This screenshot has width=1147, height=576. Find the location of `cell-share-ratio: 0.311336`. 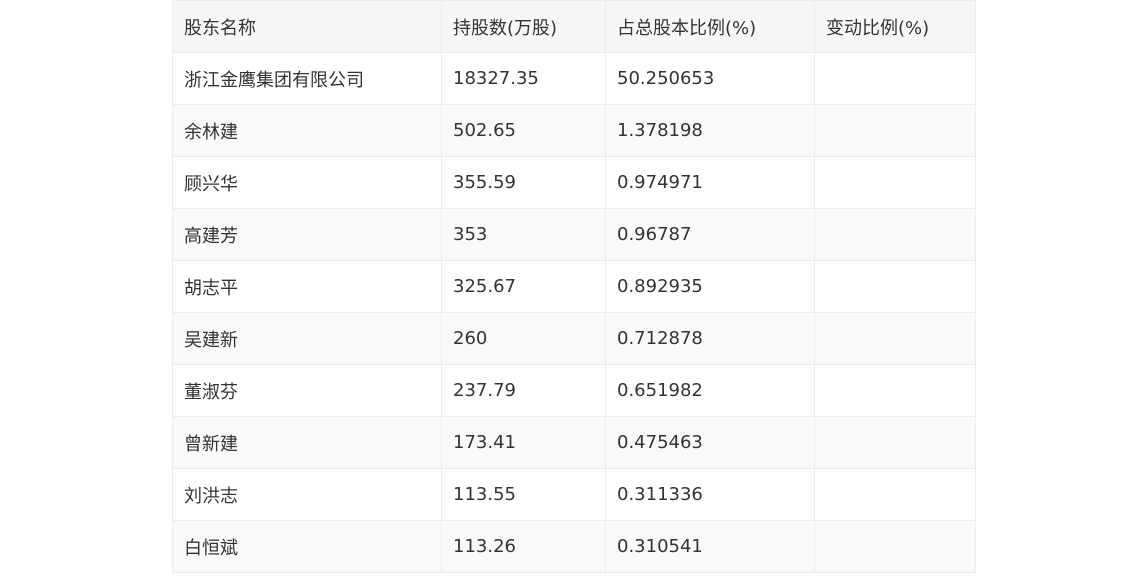

cell-share-ratio: 0.311336 is located at coordinates (710, 494).